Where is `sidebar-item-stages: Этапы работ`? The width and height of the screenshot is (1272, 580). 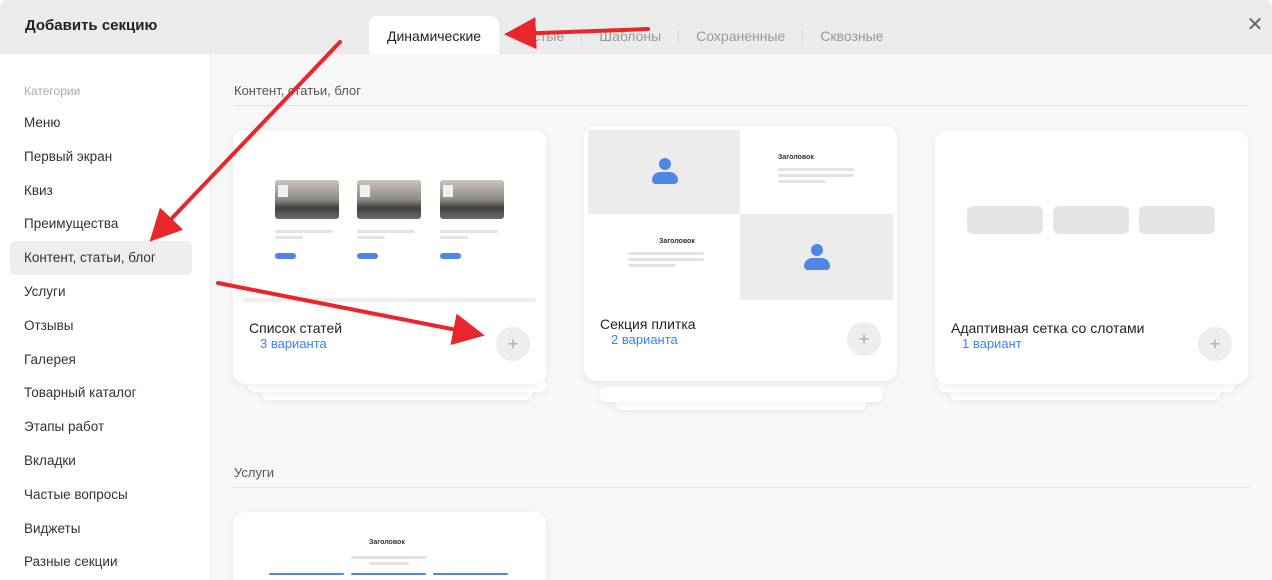
sidebar-item-stages: Этапы работ is located at coordinates (101, 427).